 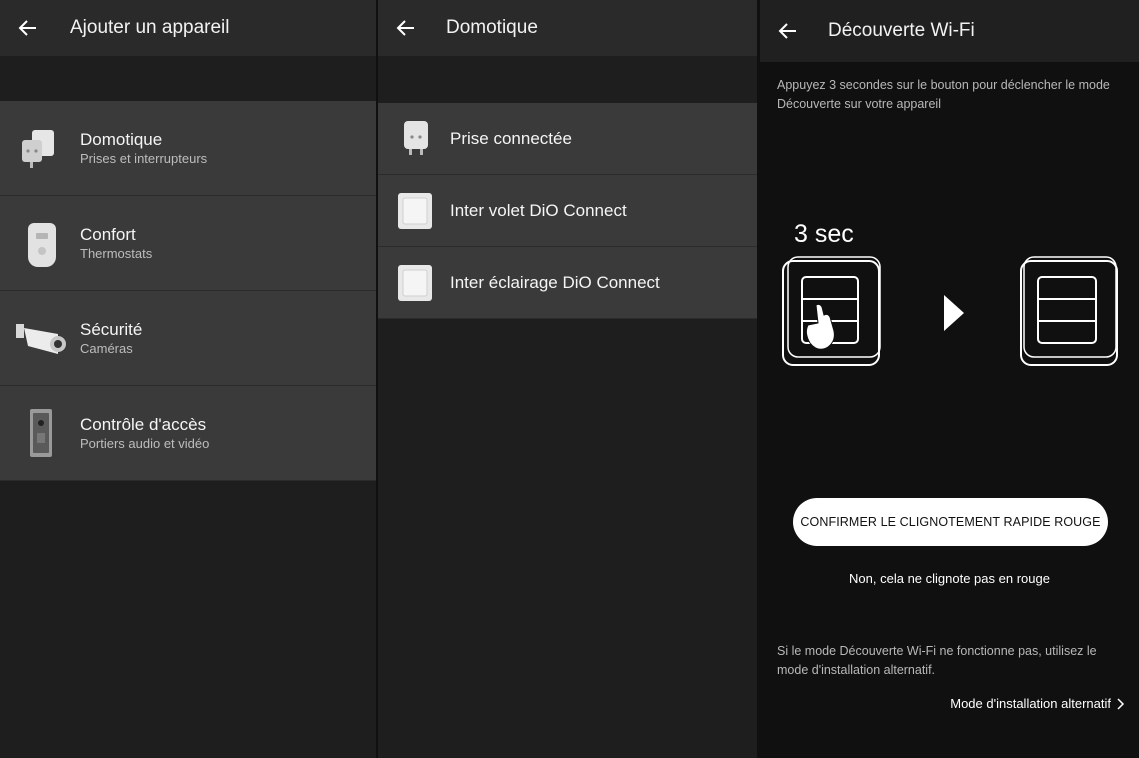 I want to click on category-sublabel: Thermostats, so click(x=116, y=253).